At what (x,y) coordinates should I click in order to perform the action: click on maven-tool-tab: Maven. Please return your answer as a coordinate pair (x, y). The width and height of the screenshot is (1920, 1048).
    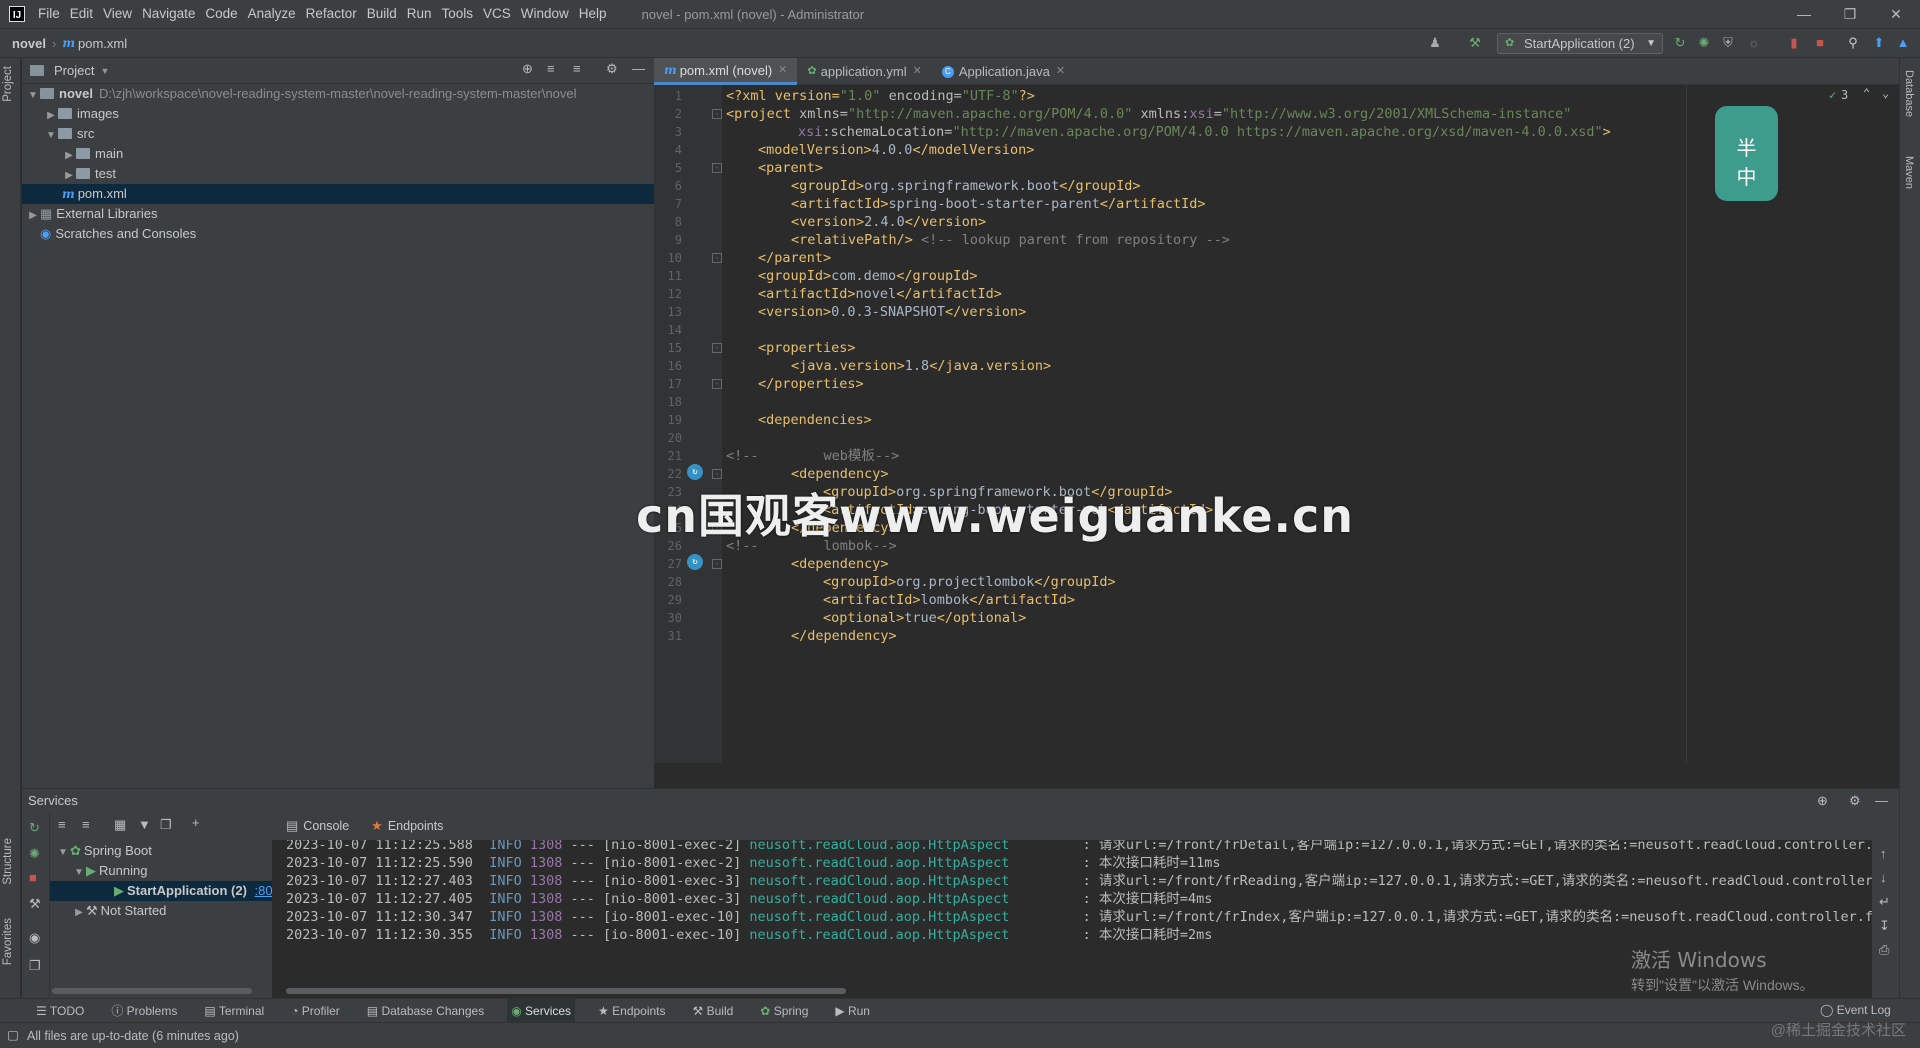
    Looking at the image, I should click on (1909, 172).